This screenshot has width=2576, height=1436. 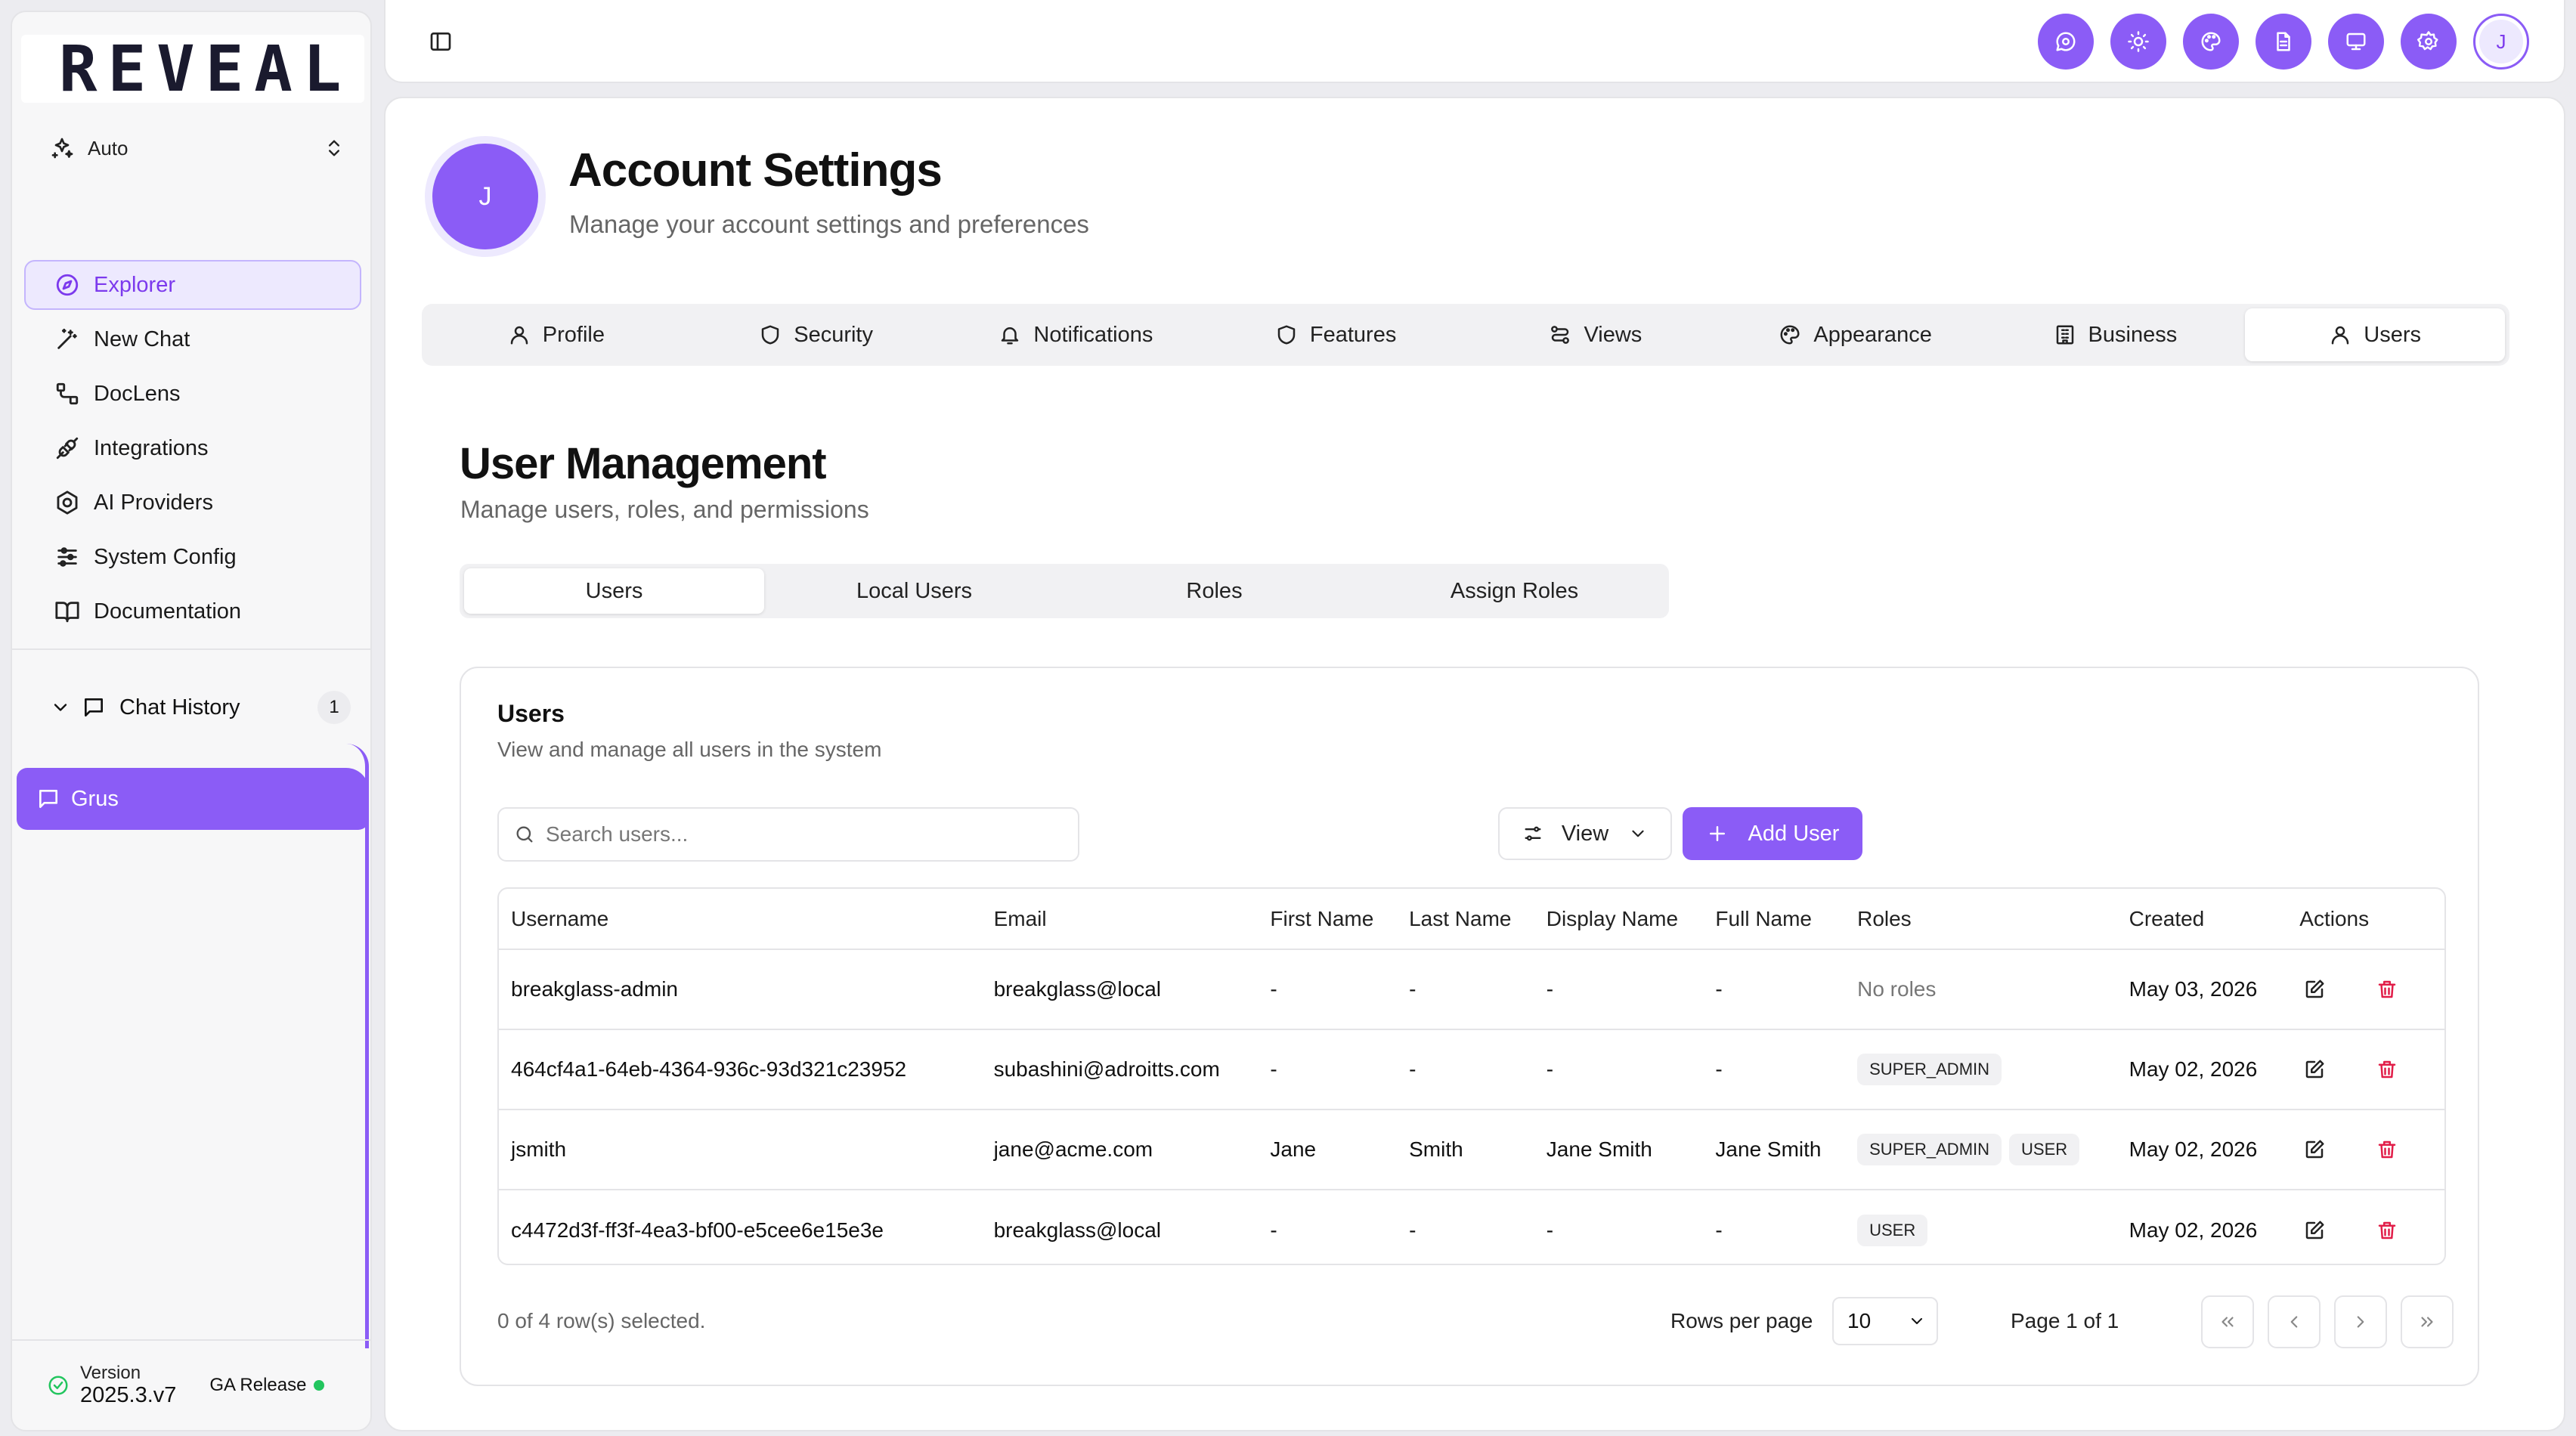 I want to click on document-button, so click(x=2283, y=42).